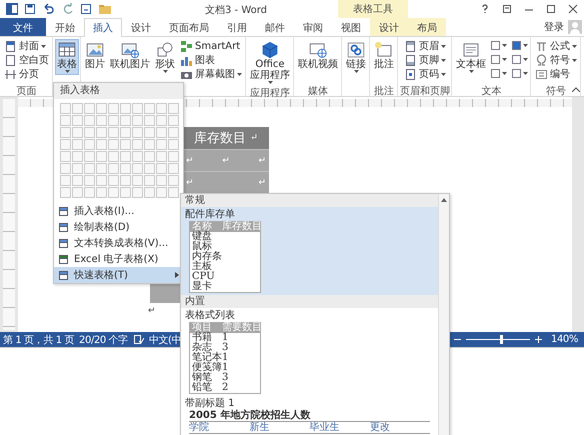 This screenshot has width=584, height=435. I want to click on table-caption: 2005 年地方院校招生人数, so click(250, 415).